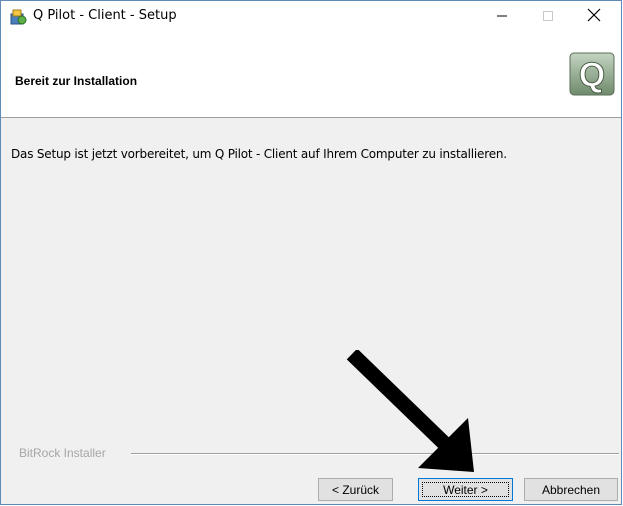  What do you see at coordinates (571, 489) in the screenshot?
I see `cancel-button: Abbrechen` at bounding box center [571, 489].